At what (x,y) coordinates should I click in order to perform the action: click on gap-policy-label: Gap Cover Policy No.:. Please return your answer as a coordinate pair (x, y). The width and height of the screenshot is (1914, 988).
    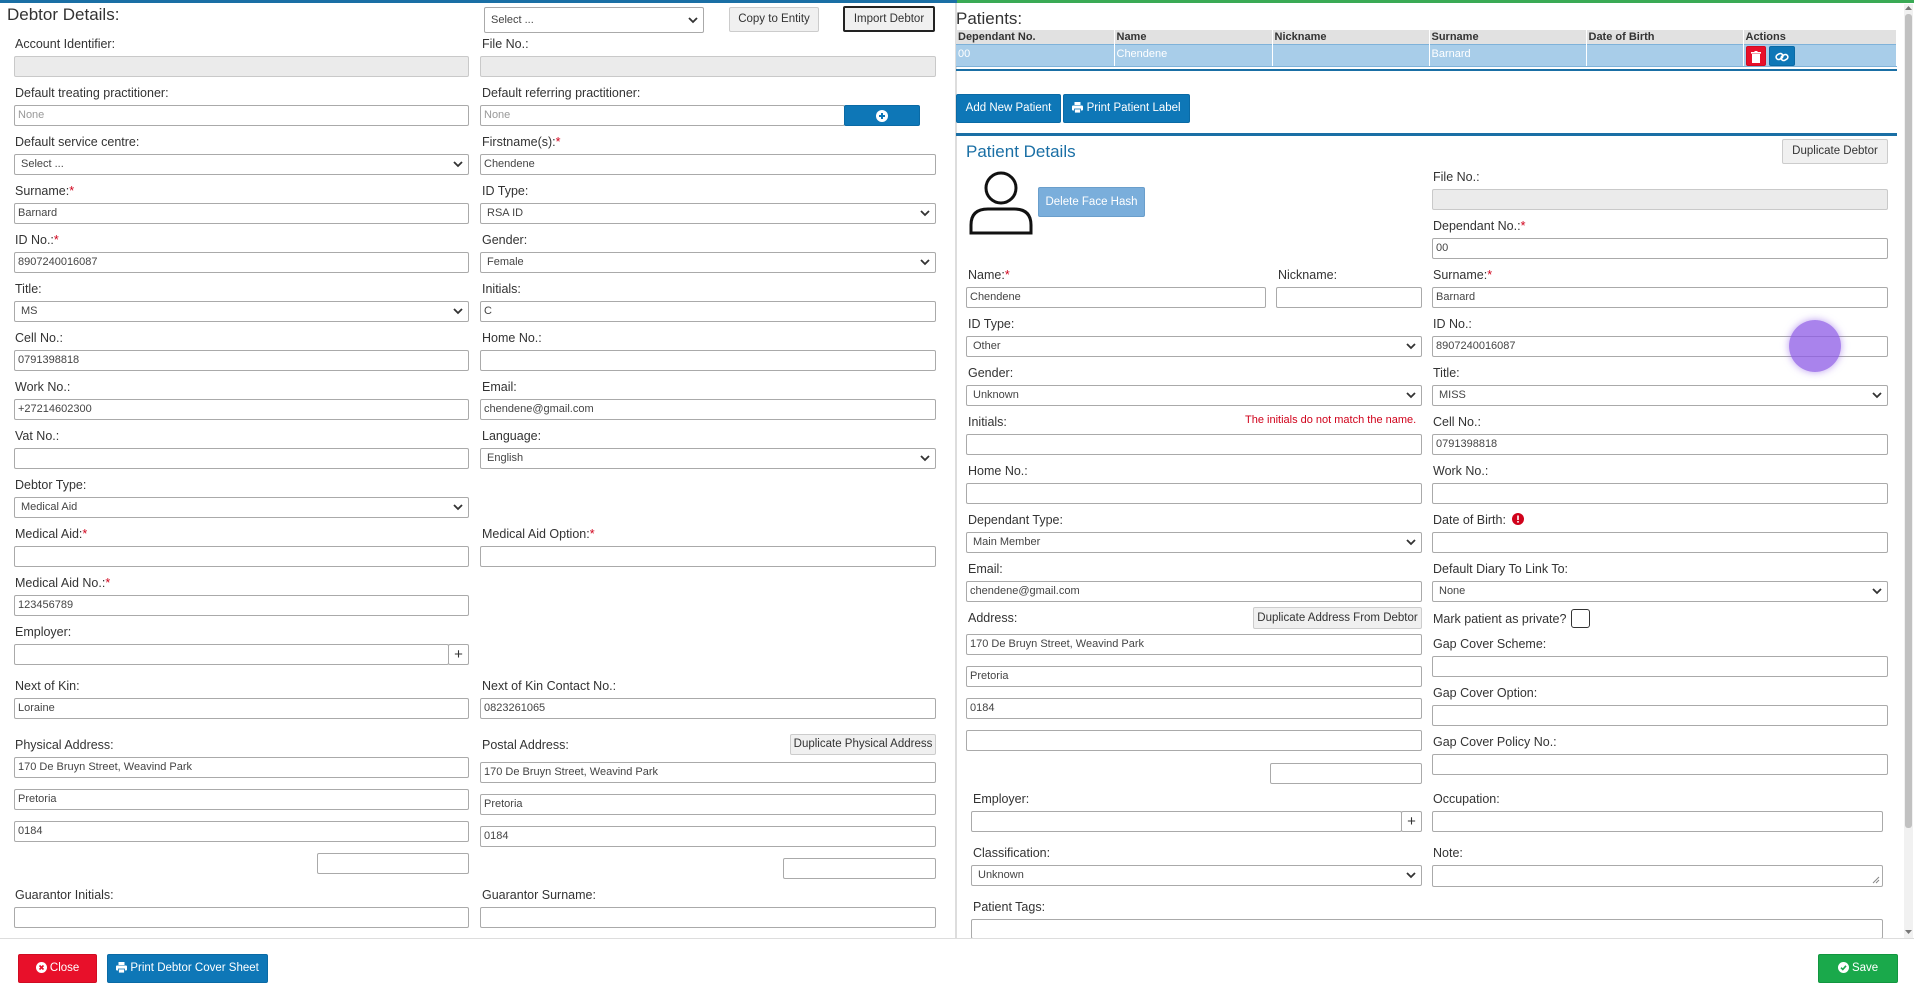
    Looking at the image, I should click on (1495, 742).